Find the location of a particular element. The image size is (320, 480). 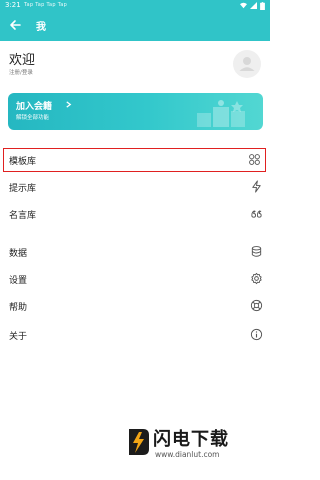

menu-item-settings: 设置 is located at coordinates (135, 279).